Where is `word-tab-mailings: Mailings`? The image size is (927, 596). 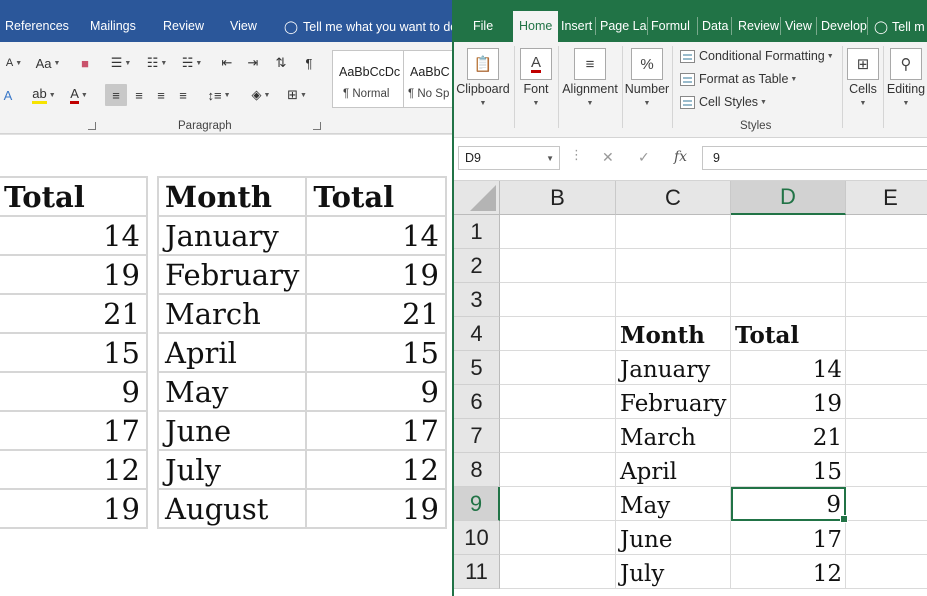
word-tab-mailings: Mailings is located at coordinates (113, 26).